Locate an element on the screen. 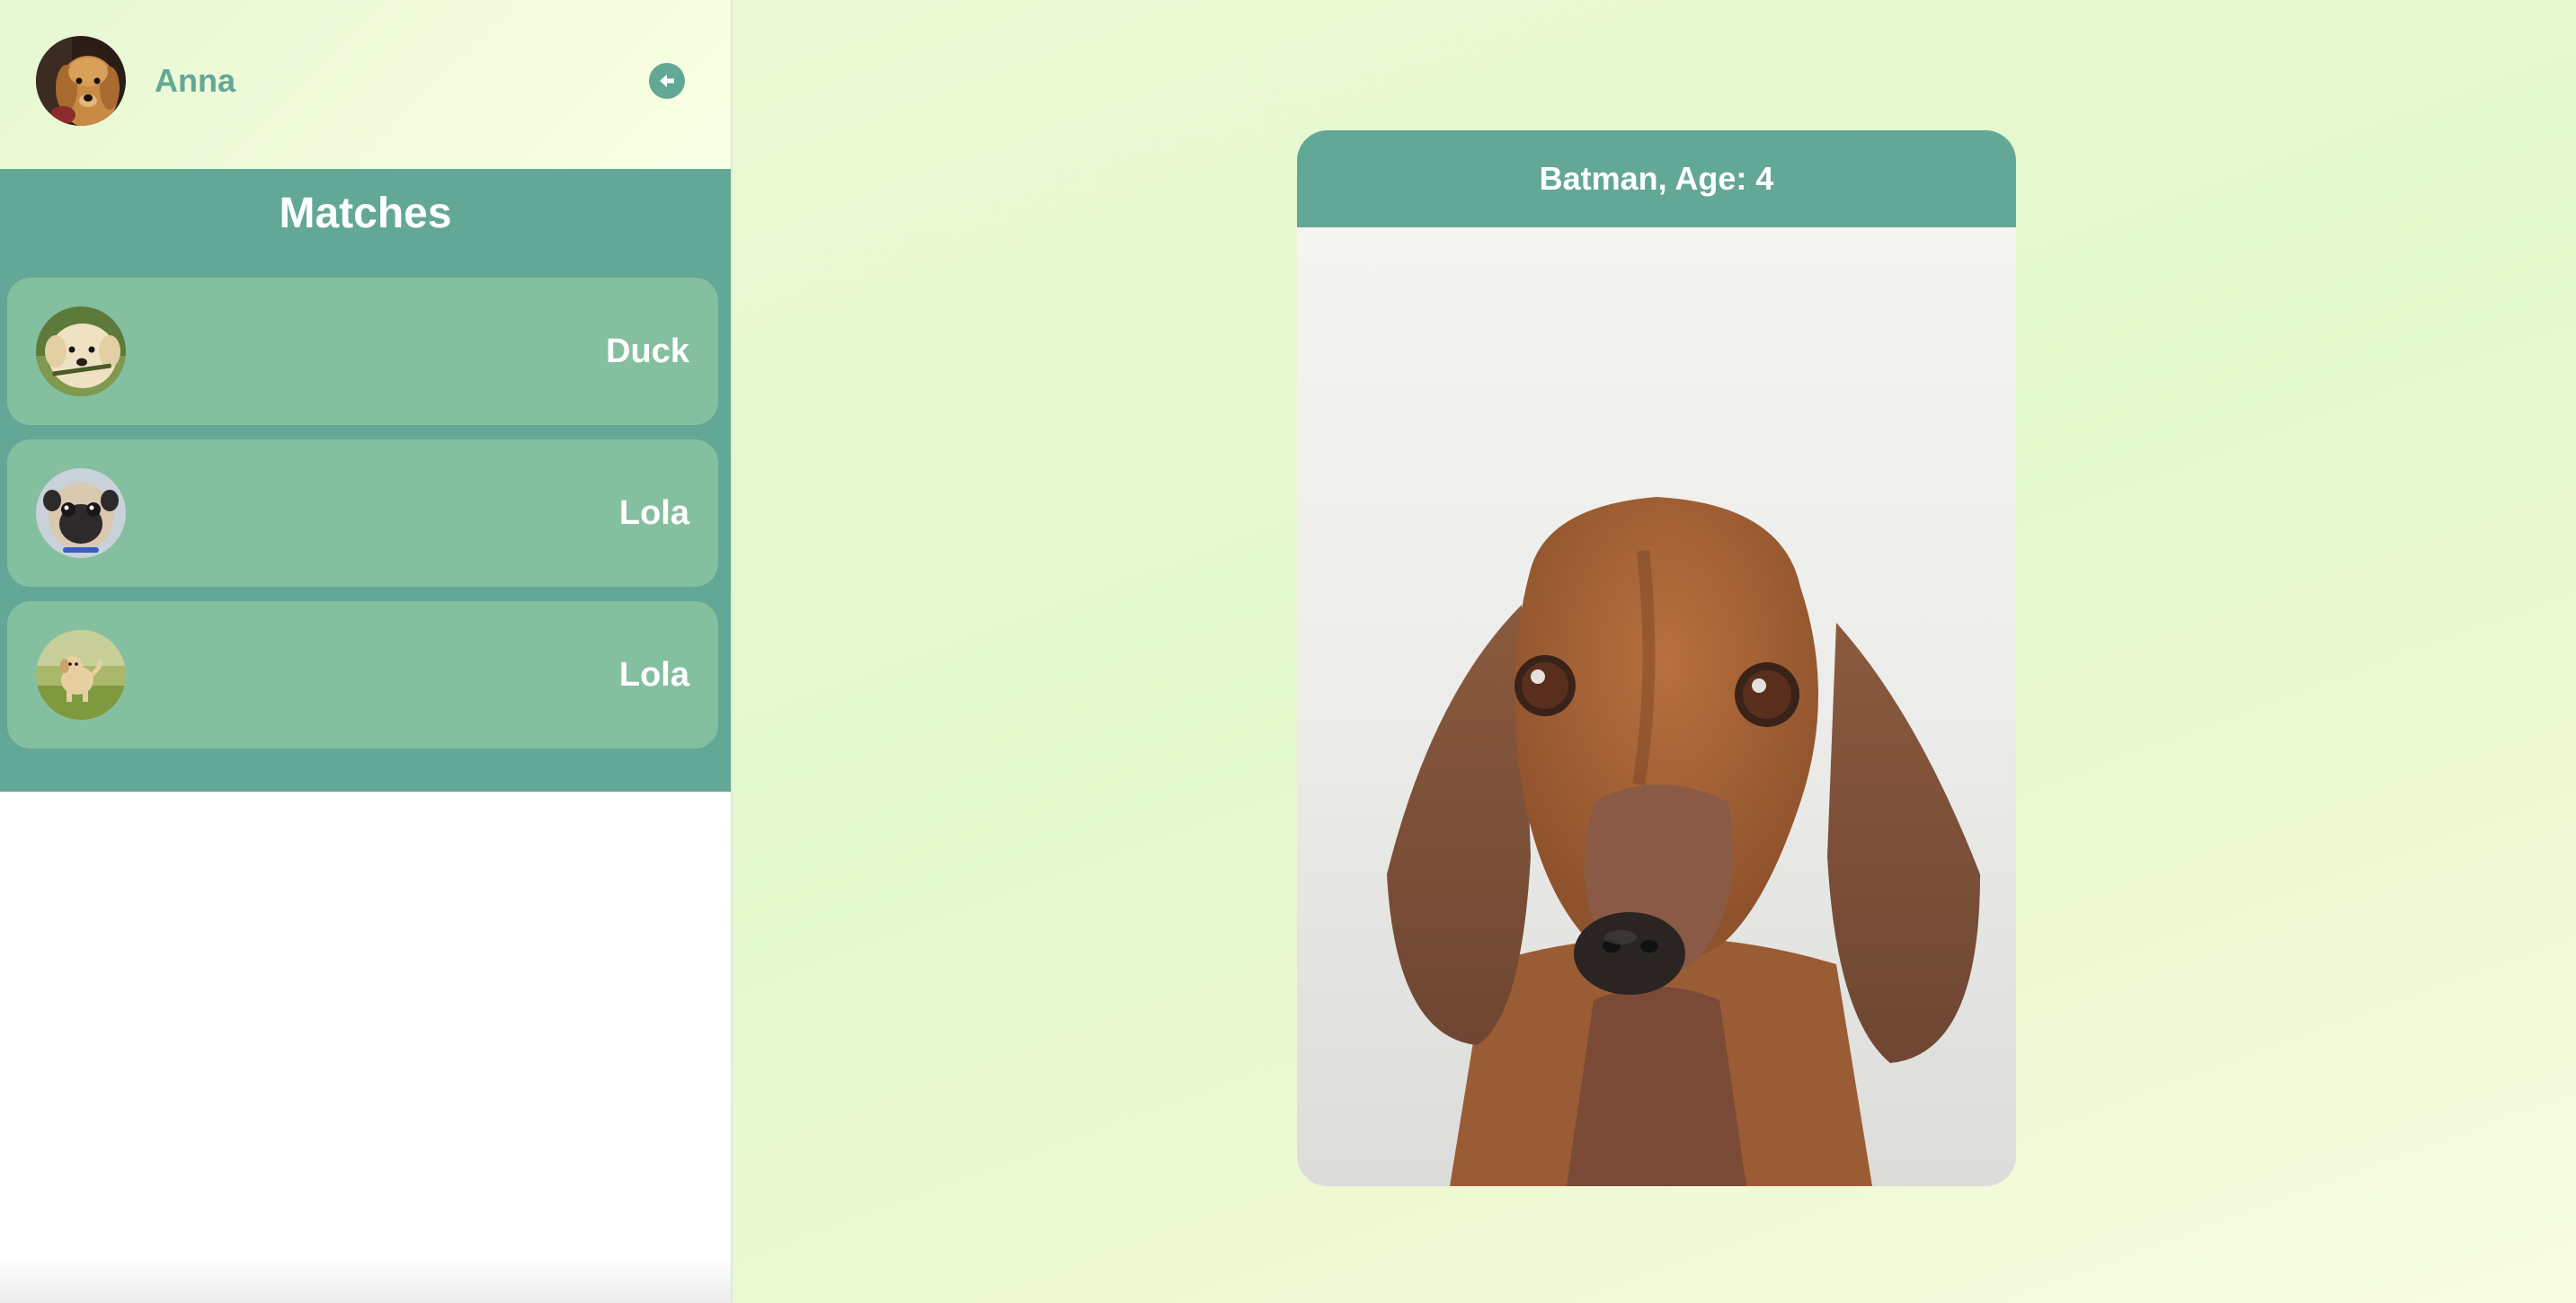  match-name: Duck is located at coordinates (647, 351).